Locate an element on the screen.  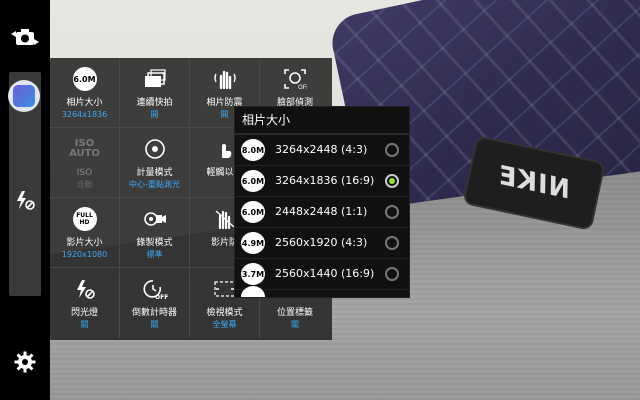
res-label: 2448x2448 (1:1) is located at coordinates (321, 211).